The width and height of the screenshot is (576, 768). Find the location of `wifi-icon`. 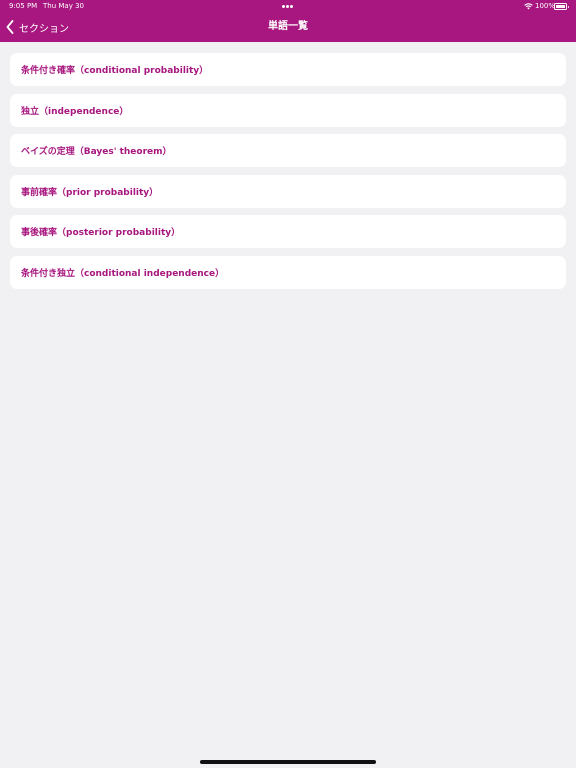

wifi-icon is located at coordinates (528, 6).